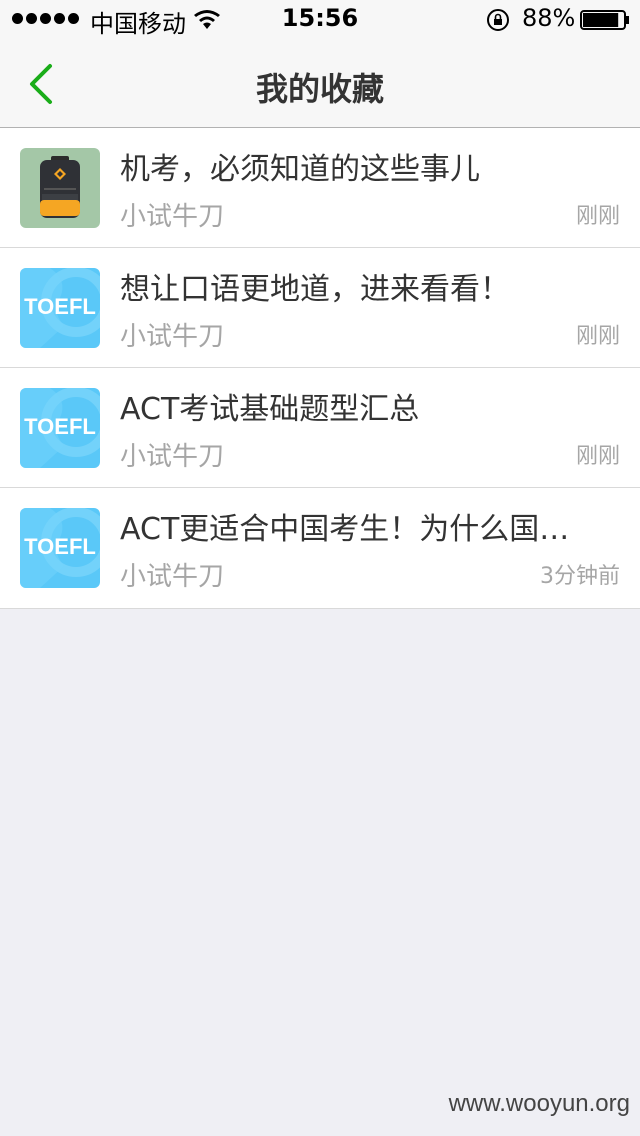  Describe the element at coordinates (539, 1103) in the screenshot. I see `watermark: www.wooyun.org` at that location.